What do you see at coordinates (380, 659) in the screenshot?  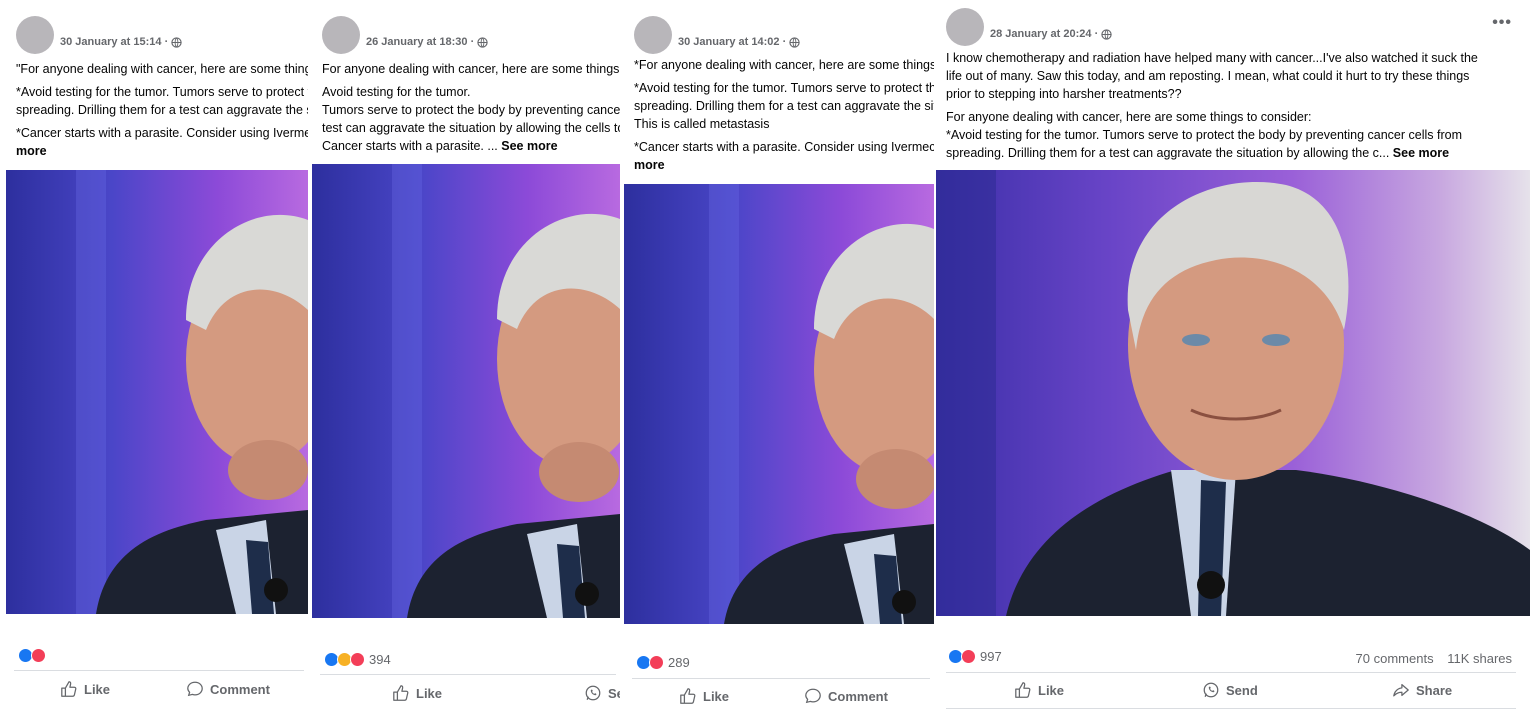 I see `reaction-count: 394` at bounding box center [380, 659].